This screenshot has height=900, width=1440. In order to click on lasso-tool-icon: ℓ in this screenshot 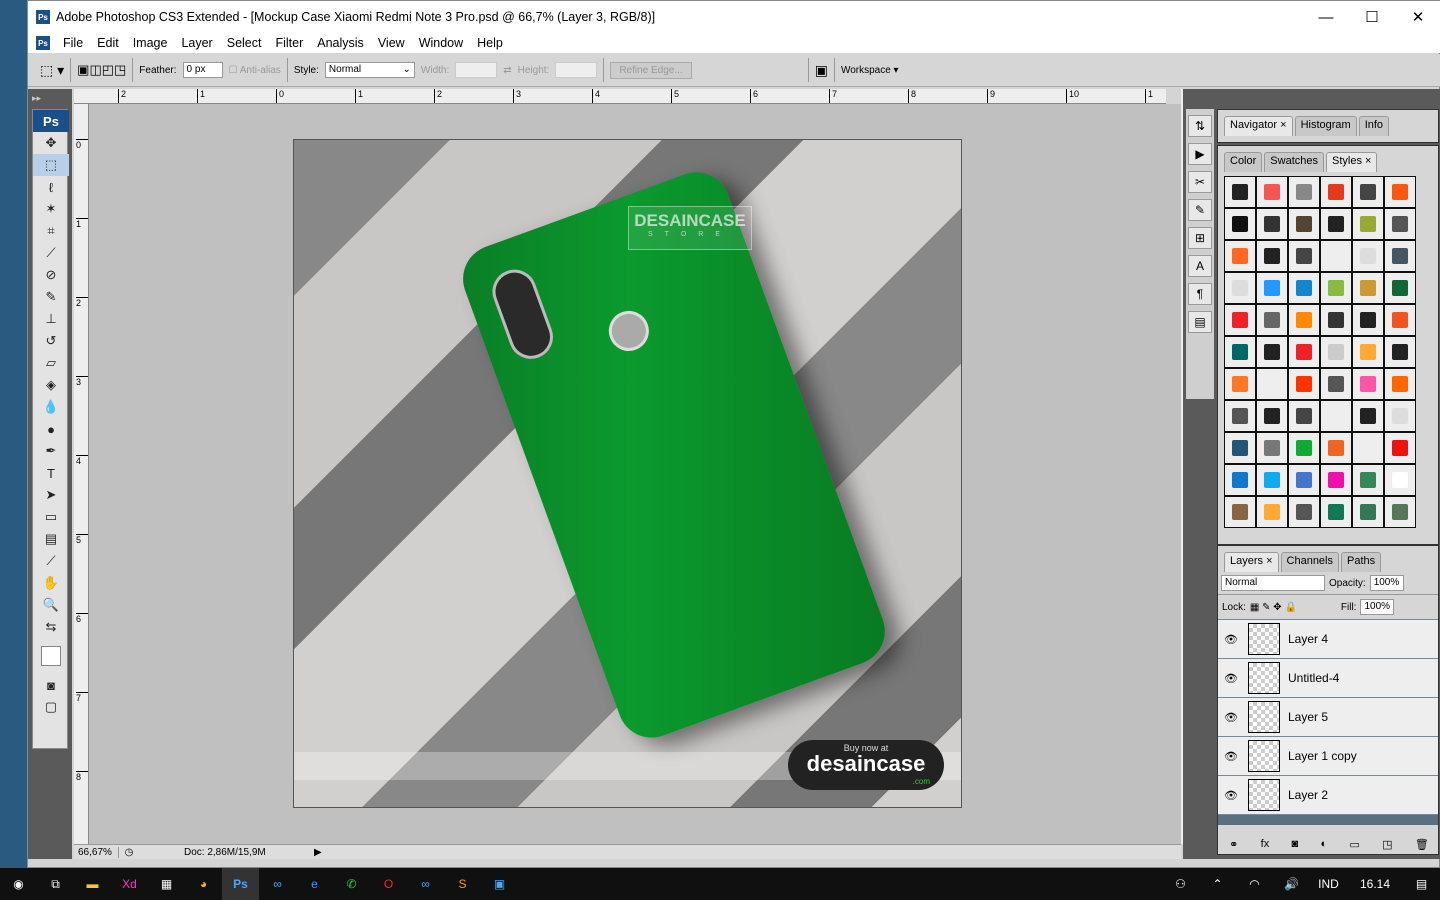, I will do `click(51, 187)`.